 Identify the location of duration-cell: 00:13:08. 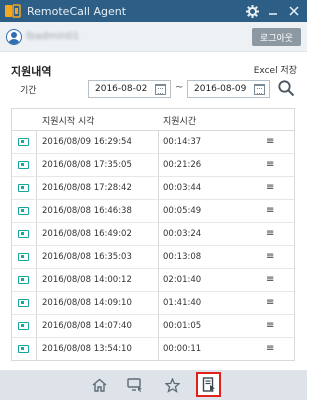
(182, 257).